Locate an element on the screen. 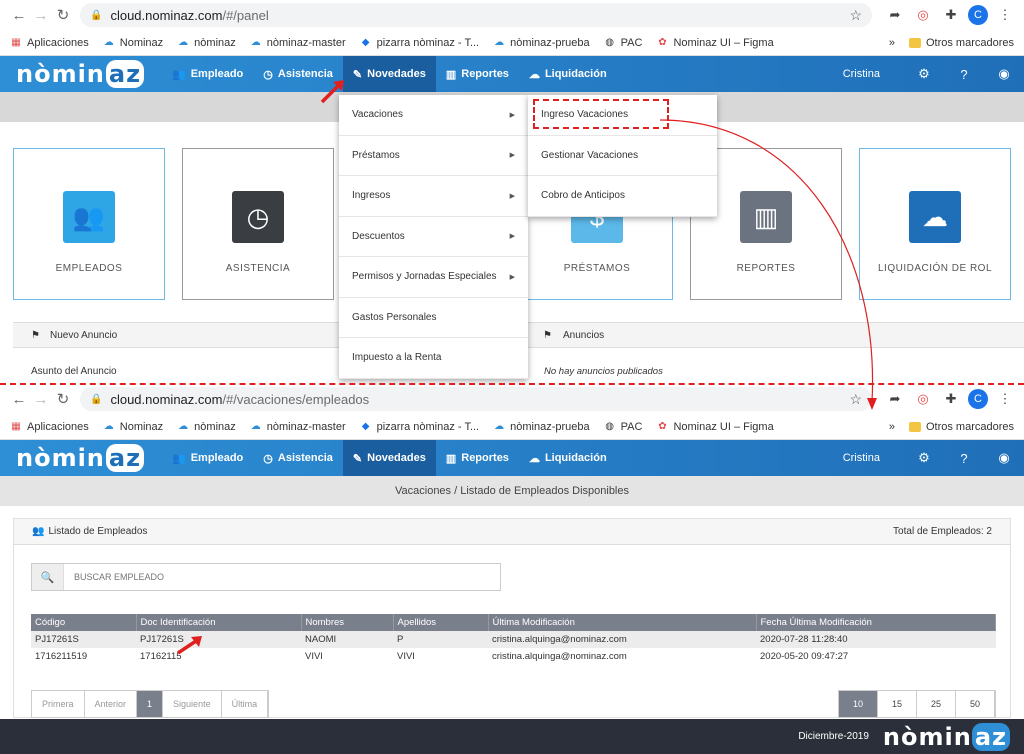 This screenshot has width=1024, height=754. column-header: Doc Identificación is located at coordinates (219, 622).